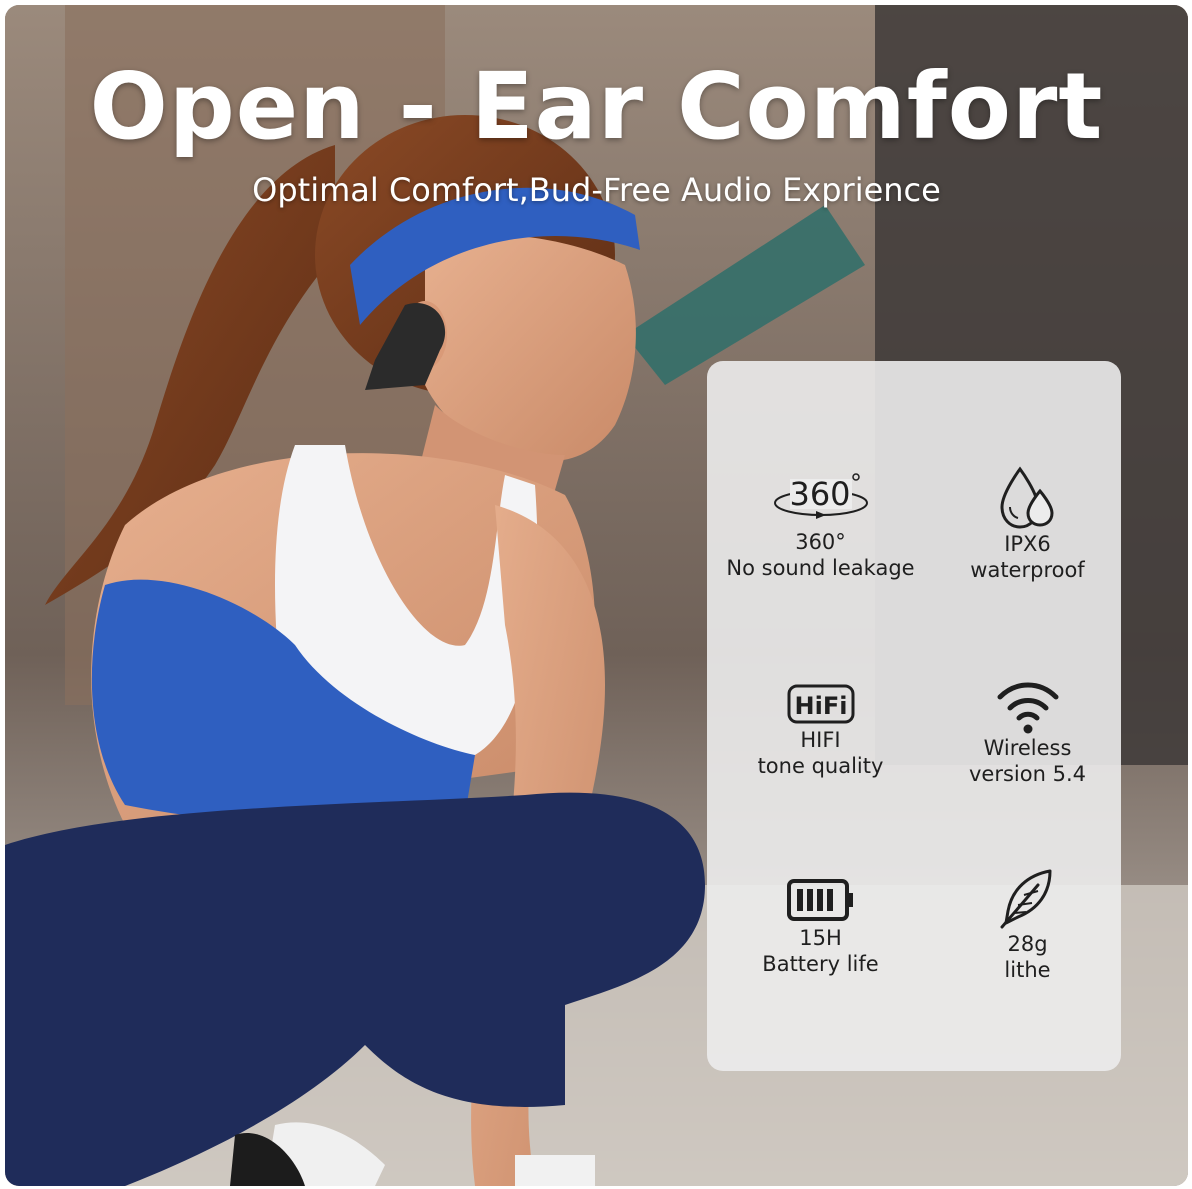  I want to click on feature-weight-line1: 28g, so click(1027, 944).